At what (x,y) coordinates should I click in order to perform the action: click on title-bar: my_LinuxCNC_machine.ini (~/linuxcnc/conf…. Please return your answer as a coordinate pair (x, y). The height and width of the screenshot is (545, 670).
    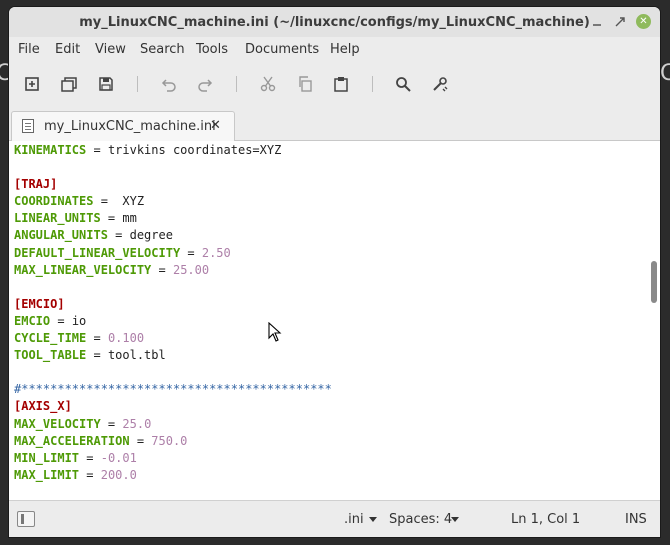
    Looking at the image, I should click on (334, 22).